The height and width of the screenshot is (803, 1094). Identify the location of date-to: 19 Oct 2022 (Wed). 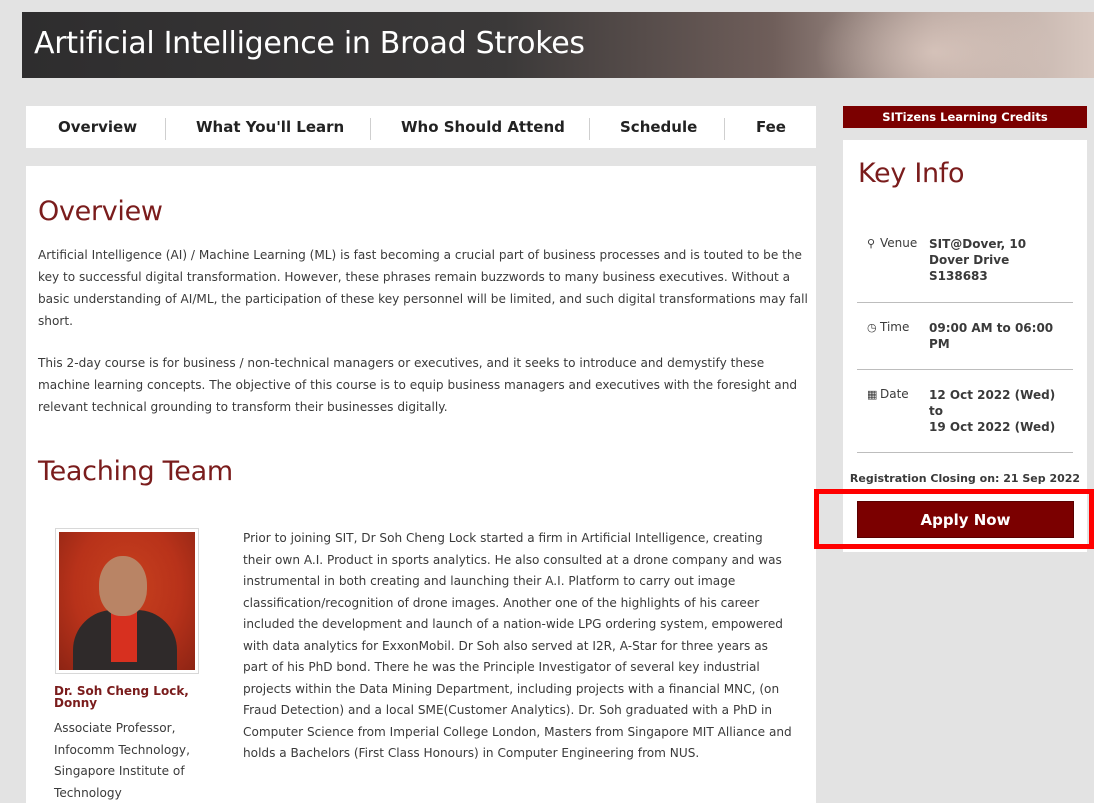
(992, 427).